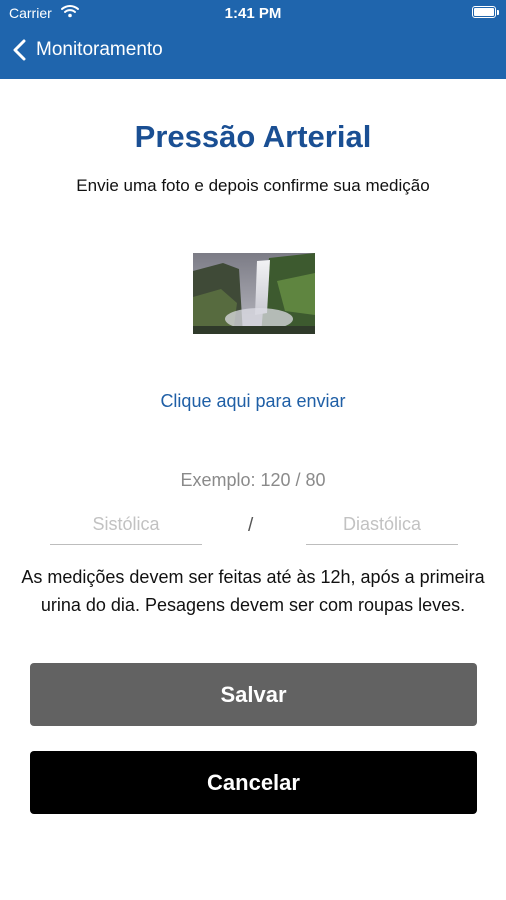 This screenshot has height=900, width=506. What do you see at coordinates (253, 480) in the screenshot?
I see `example-hint: Exemplo: 120 / 80` at bounding box center [253, 480].